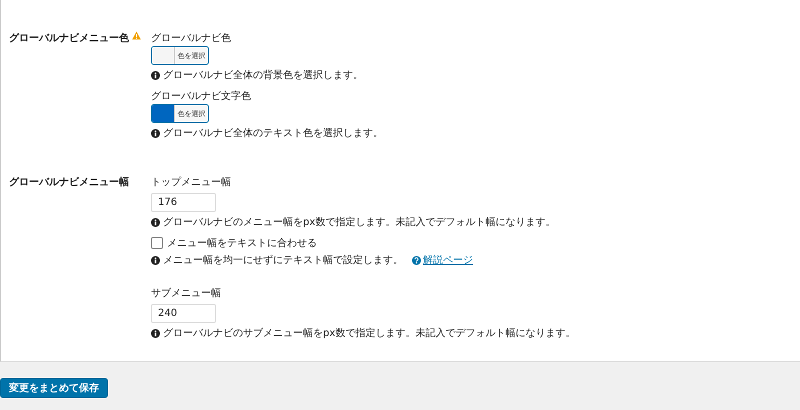 Image resolution: width=800 pixels, height=410 pixels. What do you see at coordinates (183, 313) in the screenshot?
I see `number-field: 240` at bounding box center [183, 313].